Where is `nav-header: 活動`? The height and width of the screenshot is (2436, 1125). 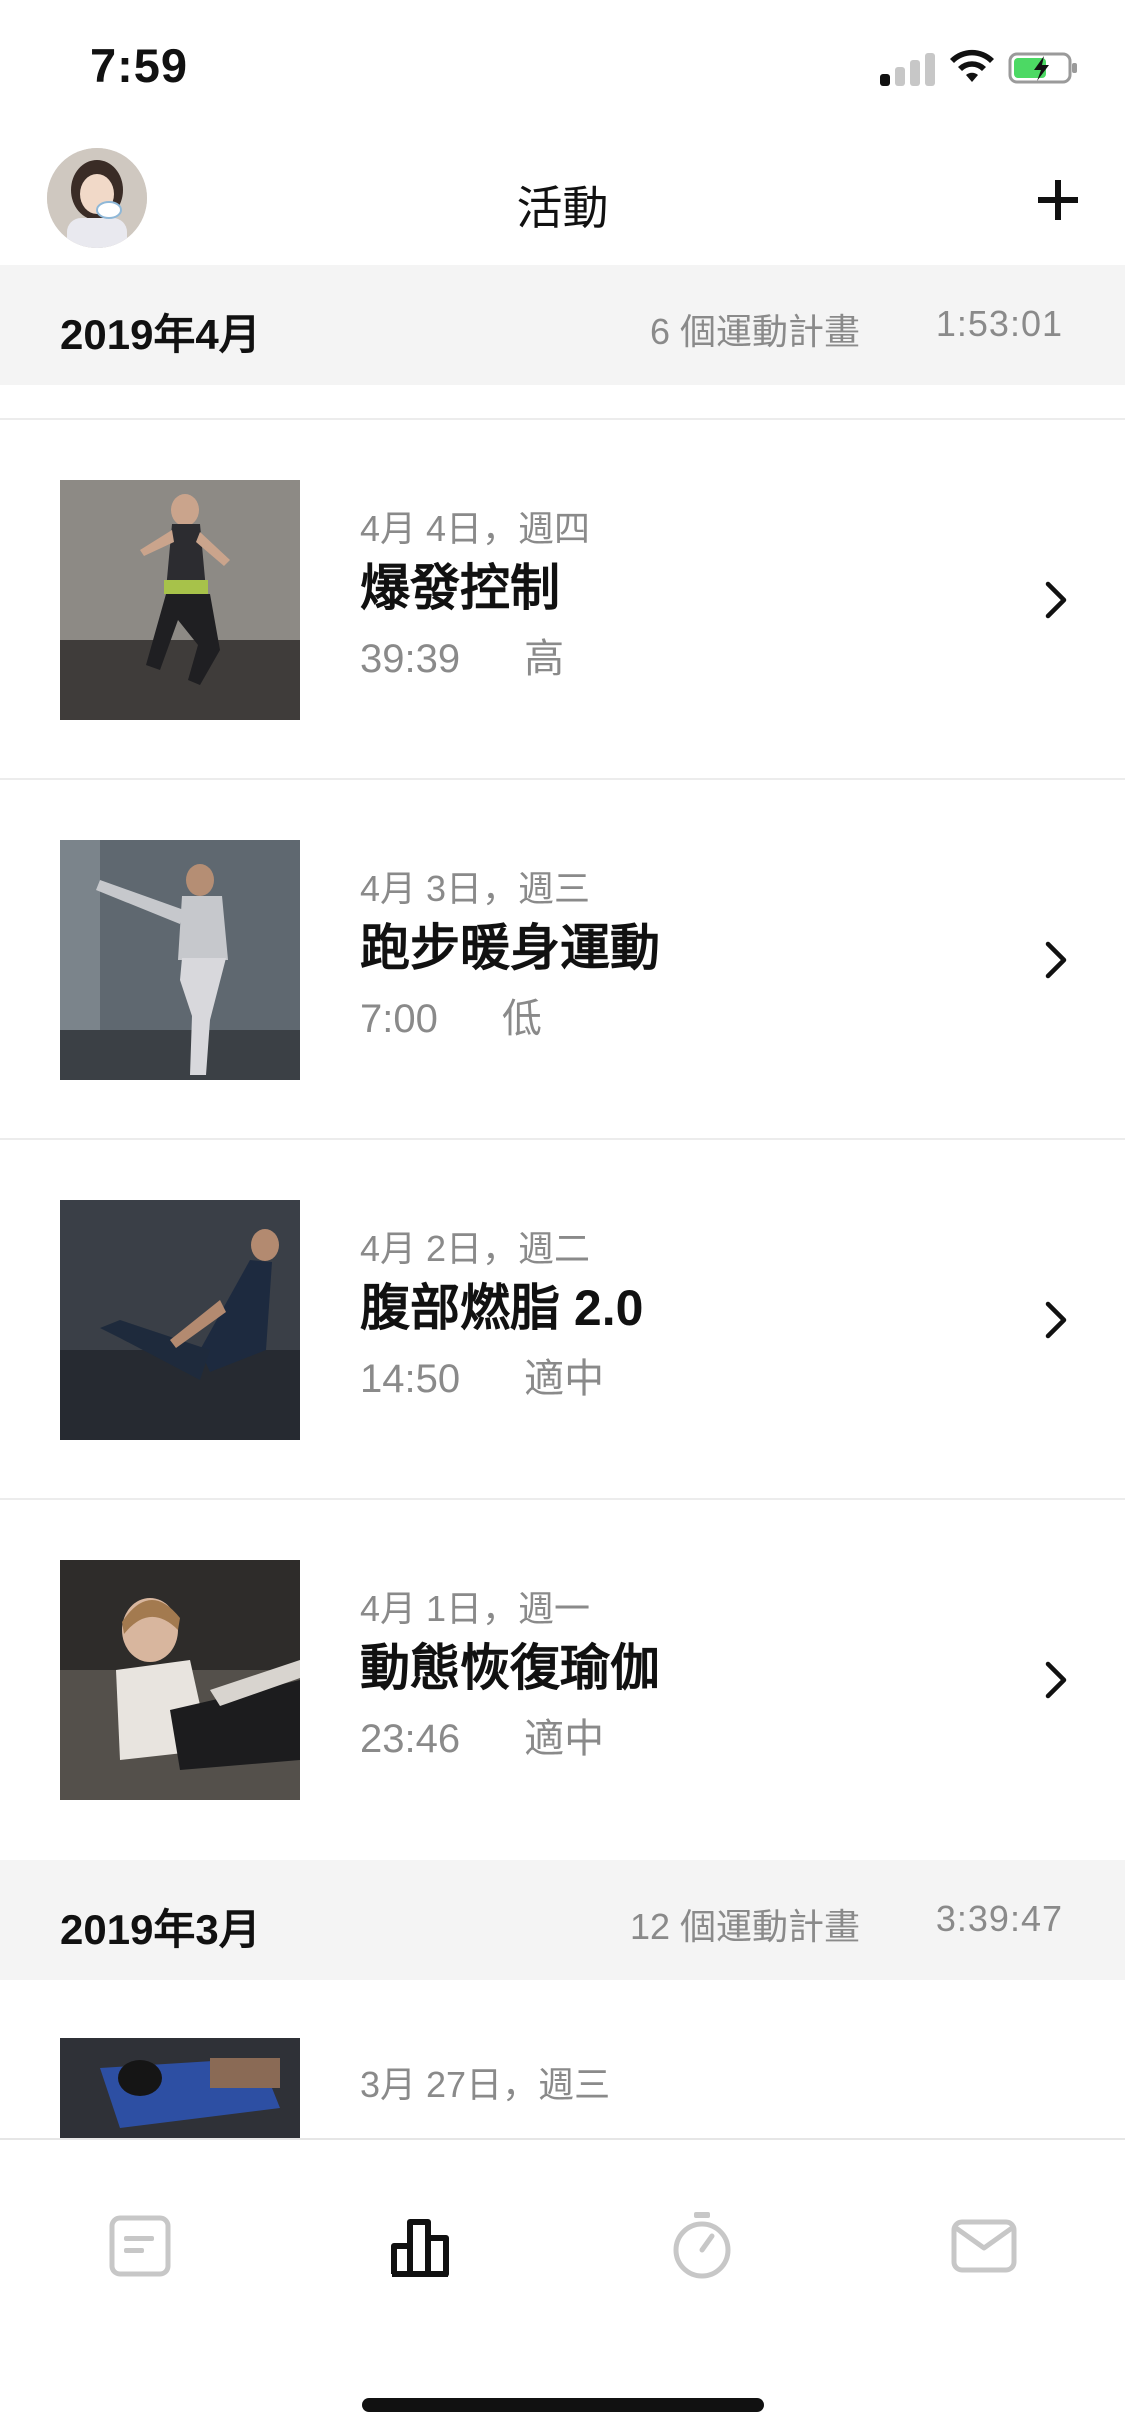
nav-header: 活動 is located at coordinates (562, 198).